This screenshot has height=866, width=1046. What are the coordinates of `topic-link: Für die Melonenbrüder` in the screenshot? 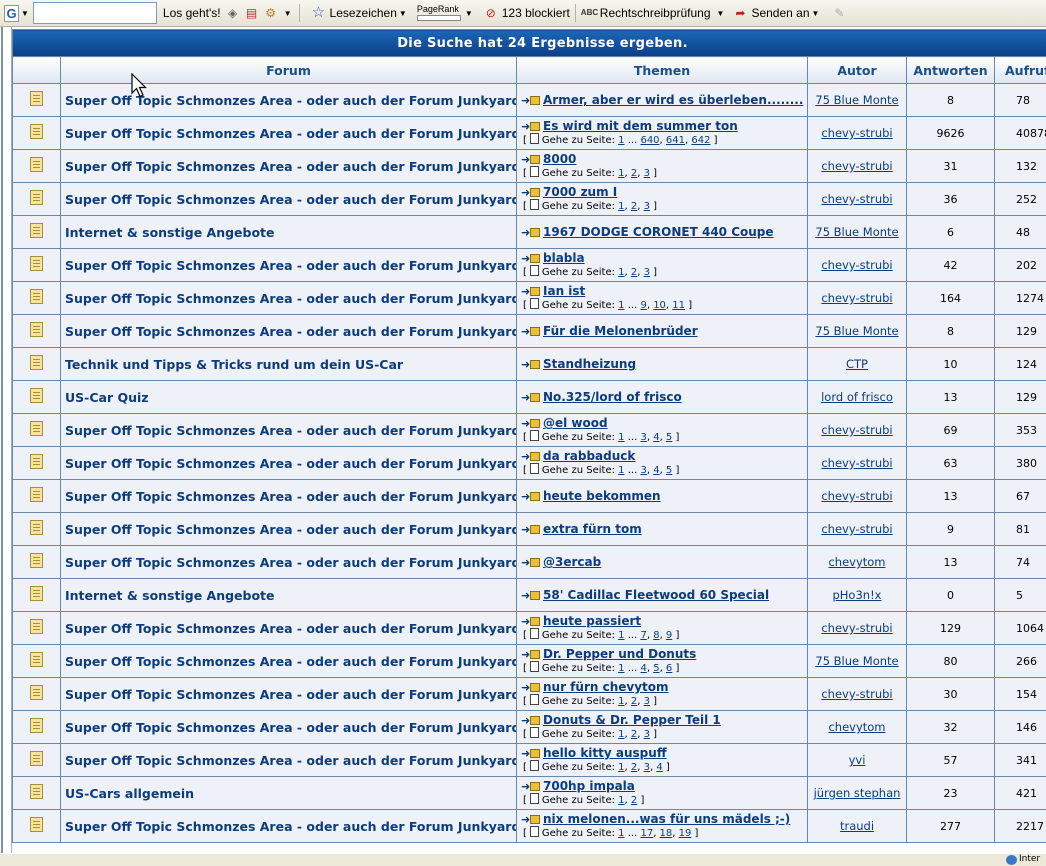 It's located at (620, 331).